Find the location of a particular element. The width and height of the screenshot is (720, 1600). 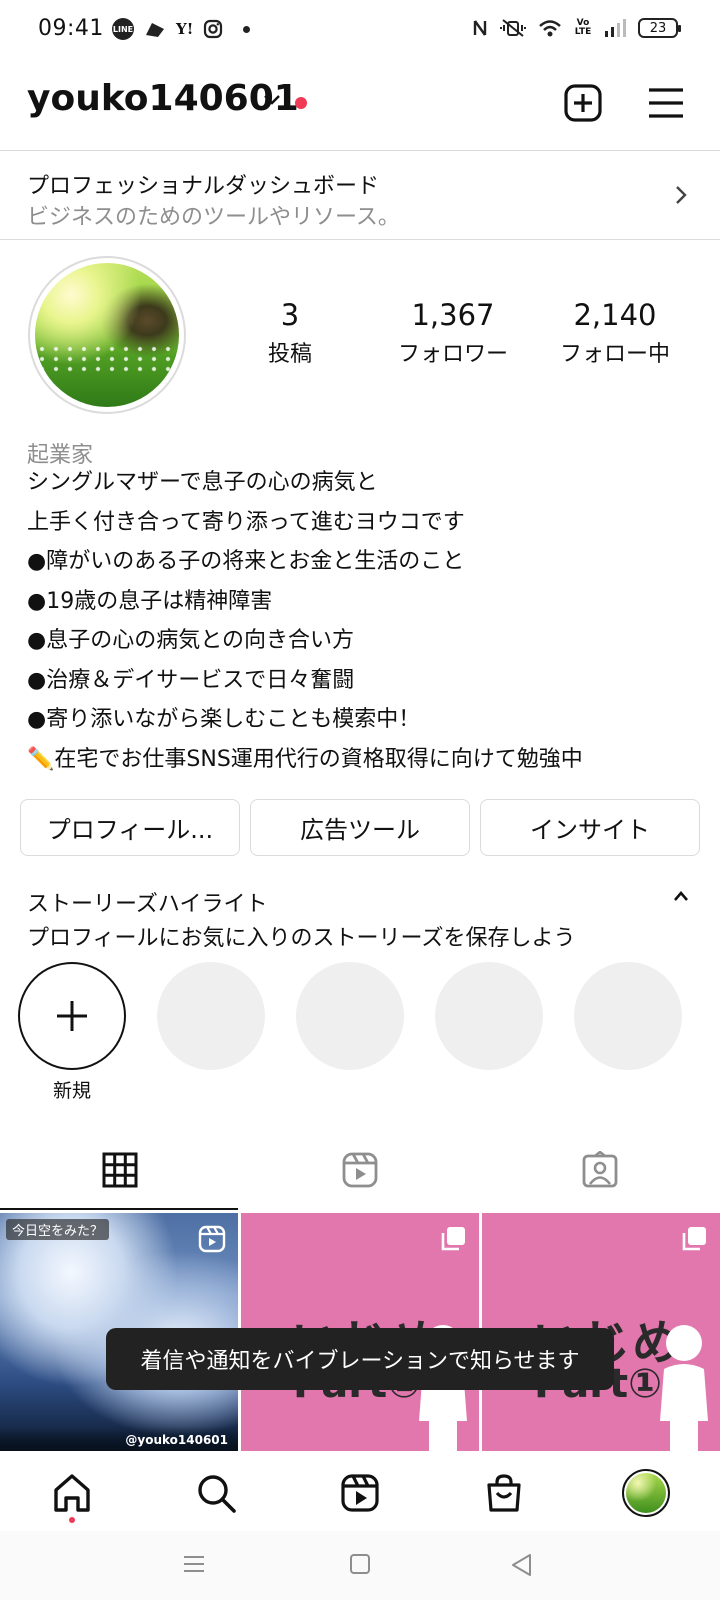

nav-search is located at coordinates (216, 1493).